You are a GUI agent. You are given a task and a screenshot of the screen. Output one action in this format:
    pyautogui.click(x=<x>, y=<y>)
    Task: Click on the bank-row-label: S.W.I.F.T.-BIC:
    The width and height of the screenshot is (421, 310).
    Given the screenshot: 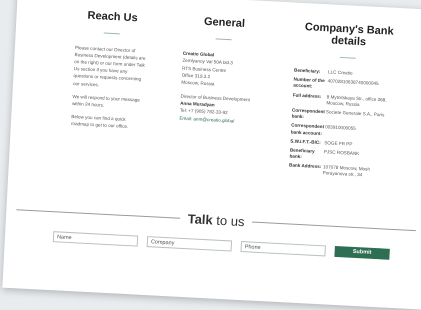 What is the action you would take?
    pyautogui.click(x=305, y=141)
    